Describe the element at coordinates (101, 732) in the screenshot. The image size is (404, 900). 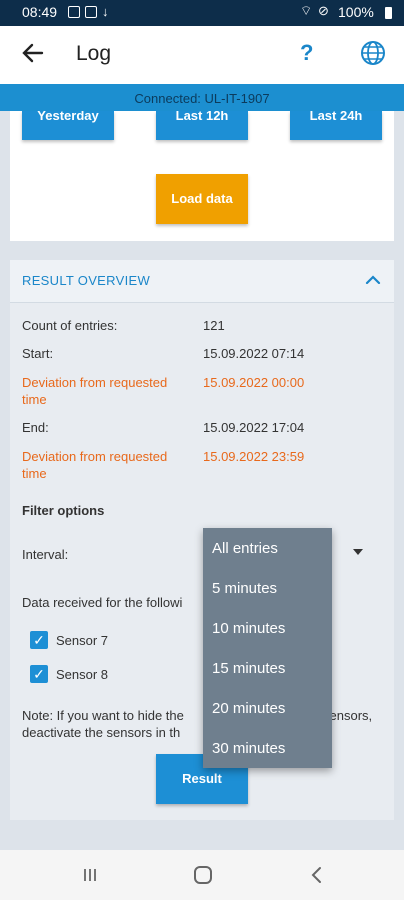
I see `note-text-line2: deactivate the sensors in th` at that location.